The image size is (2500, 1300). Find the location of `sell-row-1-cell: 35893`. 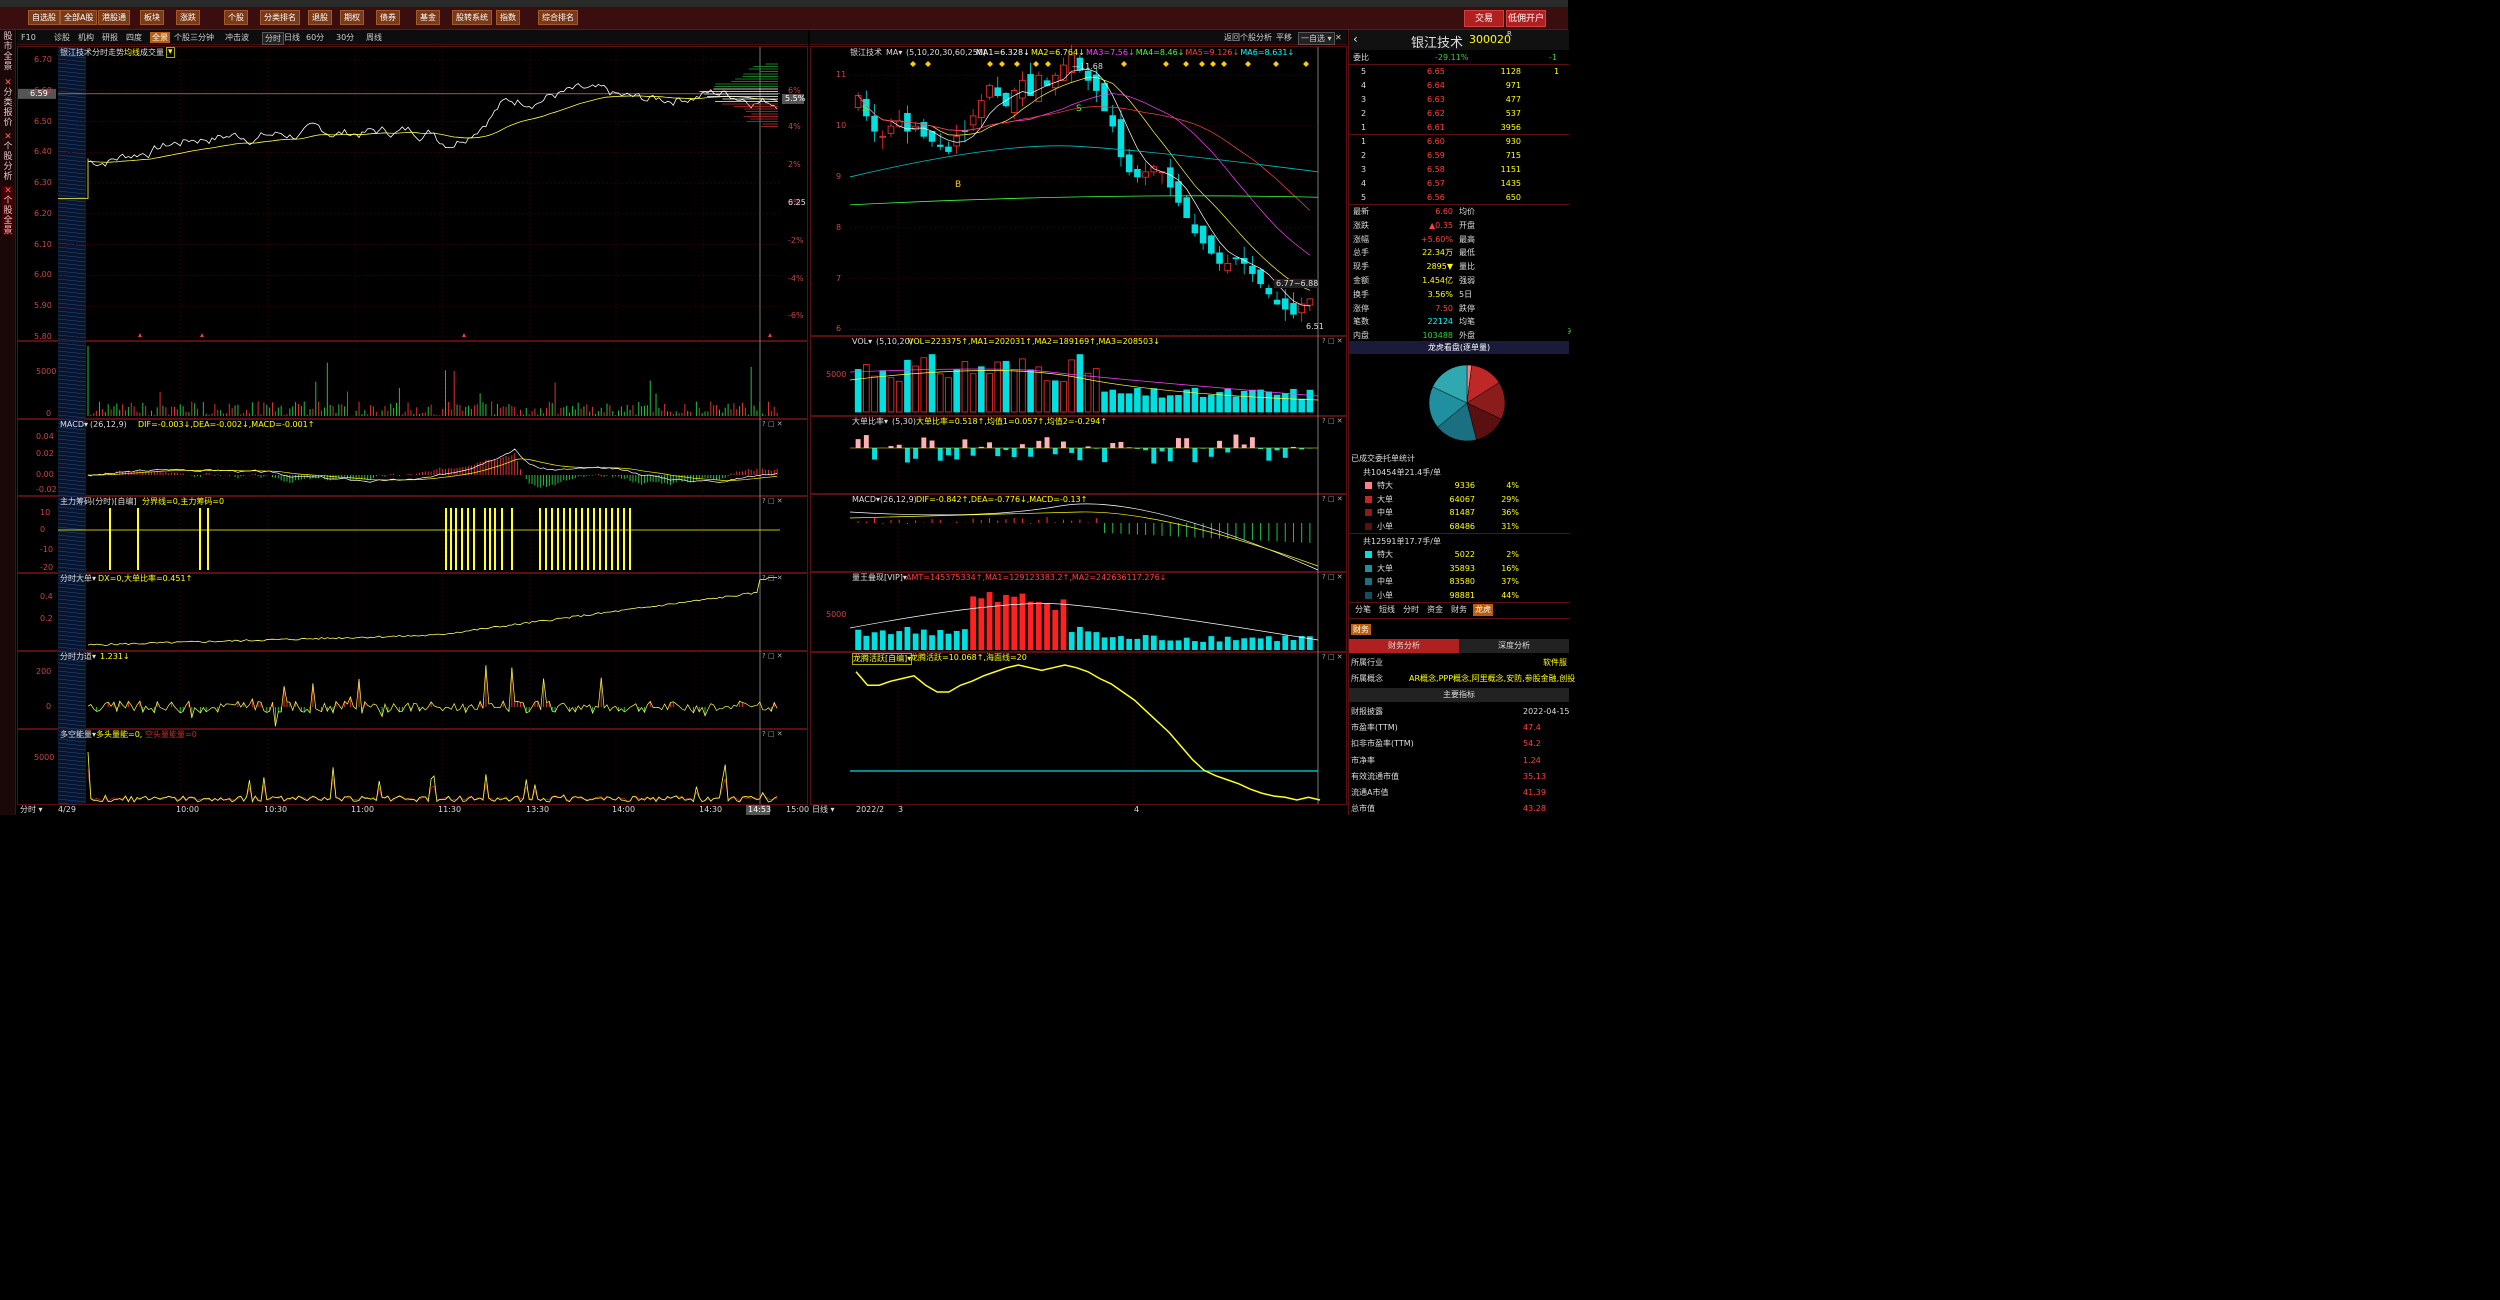

sell-row-1-cell: 35893 is located at coordinates (1462, 568).